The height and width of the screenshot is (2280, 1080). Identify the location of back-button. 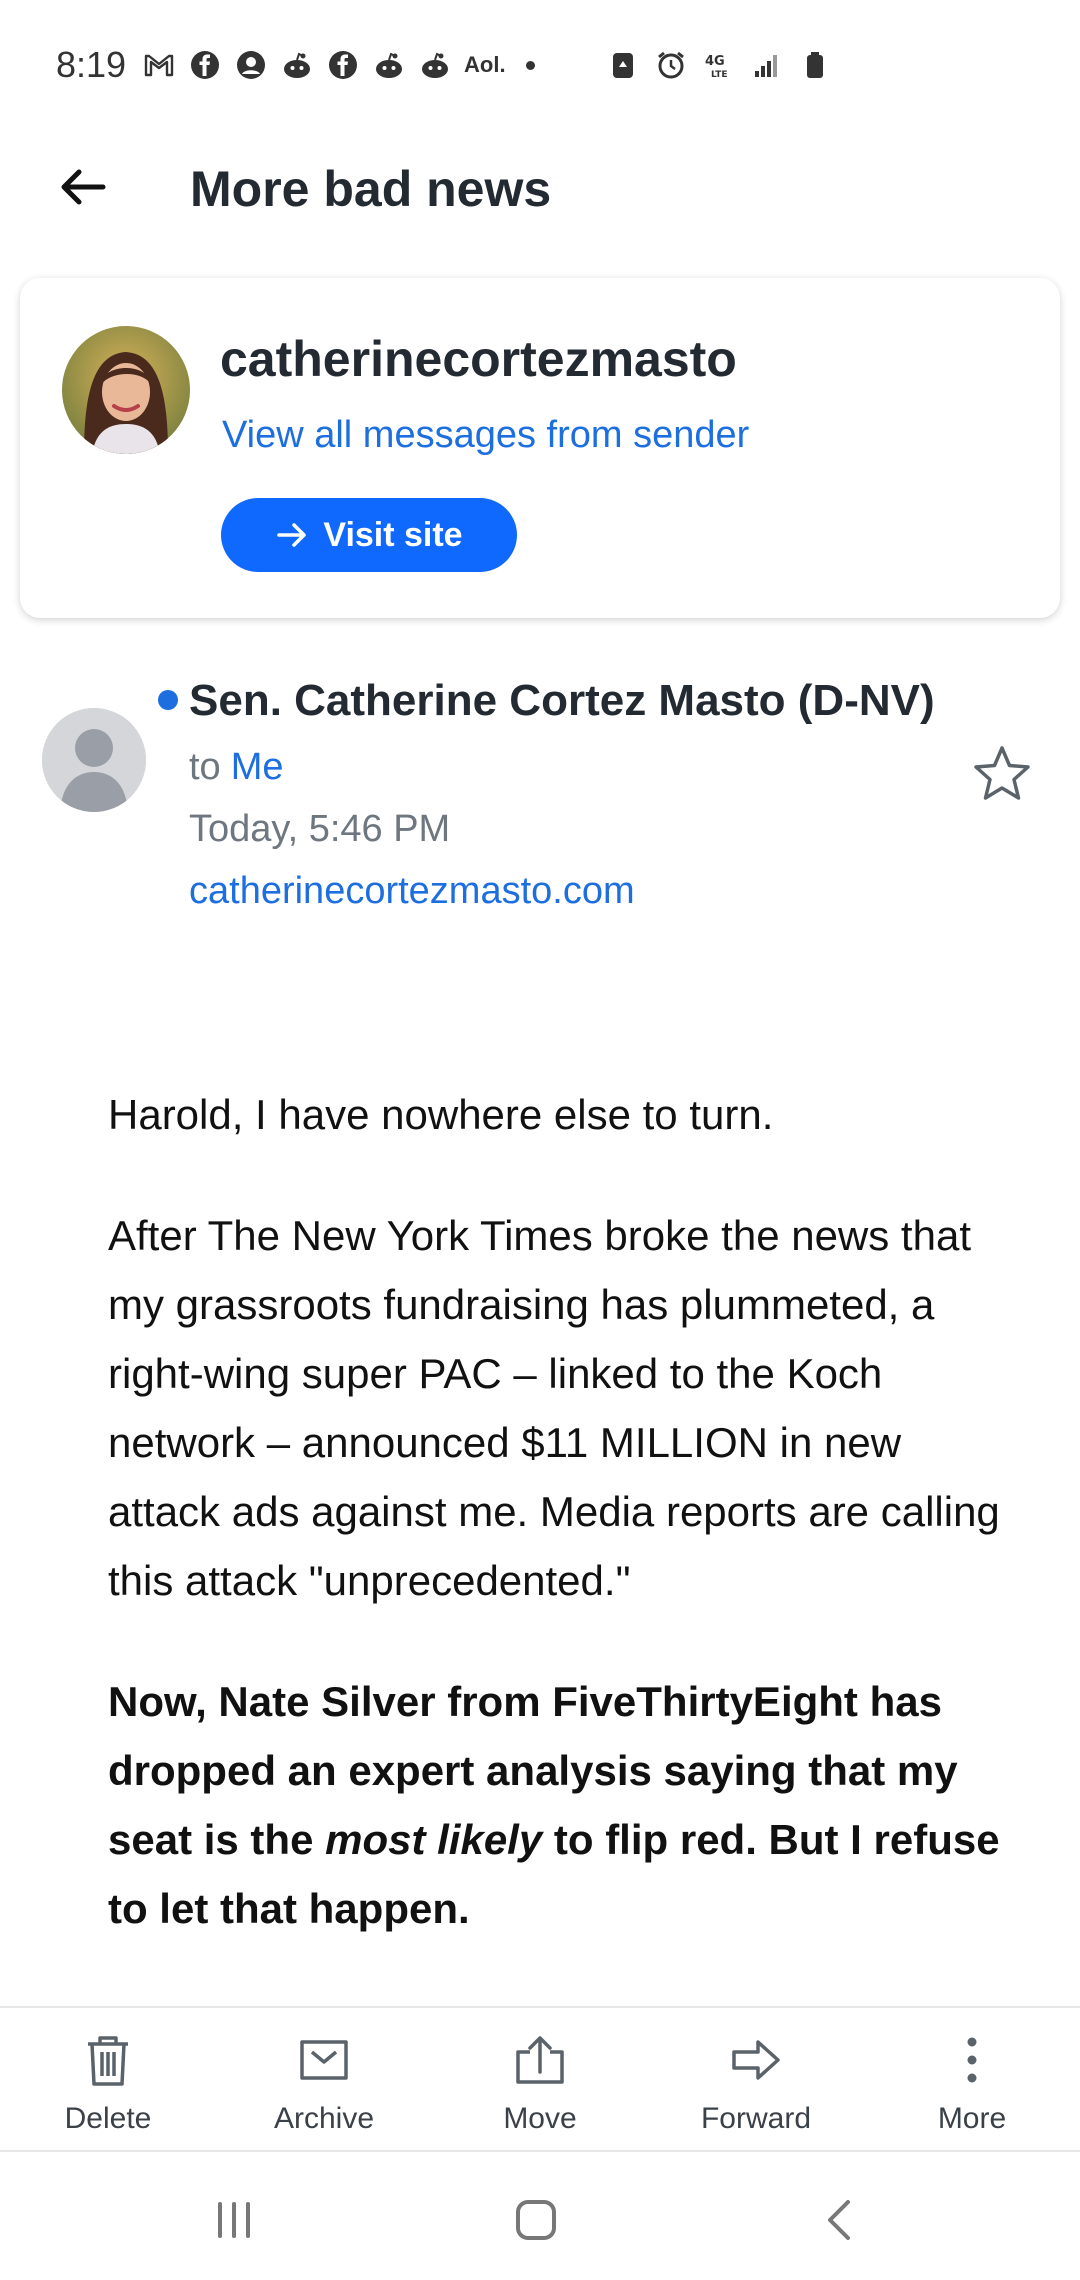
(83, 187).